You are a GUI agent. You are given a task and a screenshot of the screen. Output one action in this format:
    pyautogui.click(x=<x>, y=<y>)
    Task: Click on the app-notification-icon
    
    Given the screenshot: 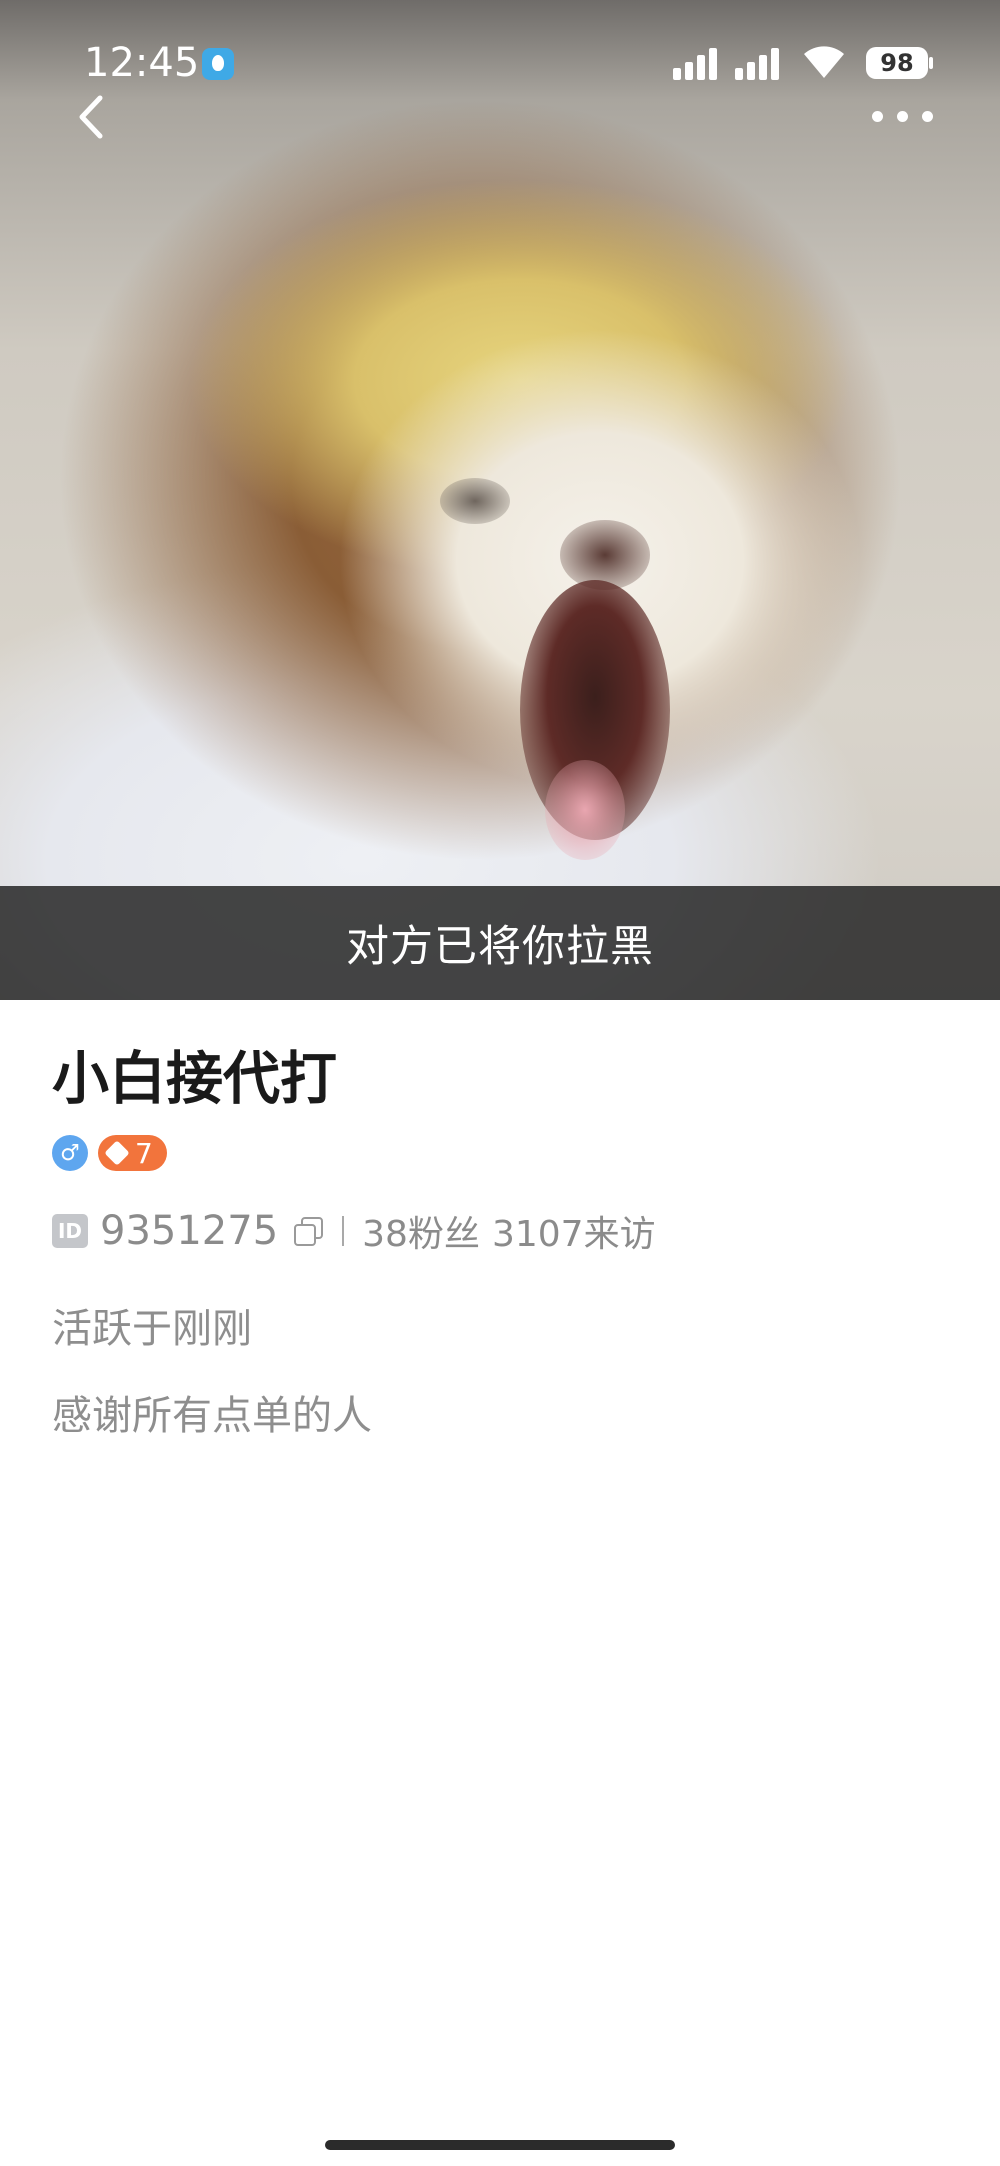 What is the action you would take?
    pyautogui.click(x=218, y=64)
    